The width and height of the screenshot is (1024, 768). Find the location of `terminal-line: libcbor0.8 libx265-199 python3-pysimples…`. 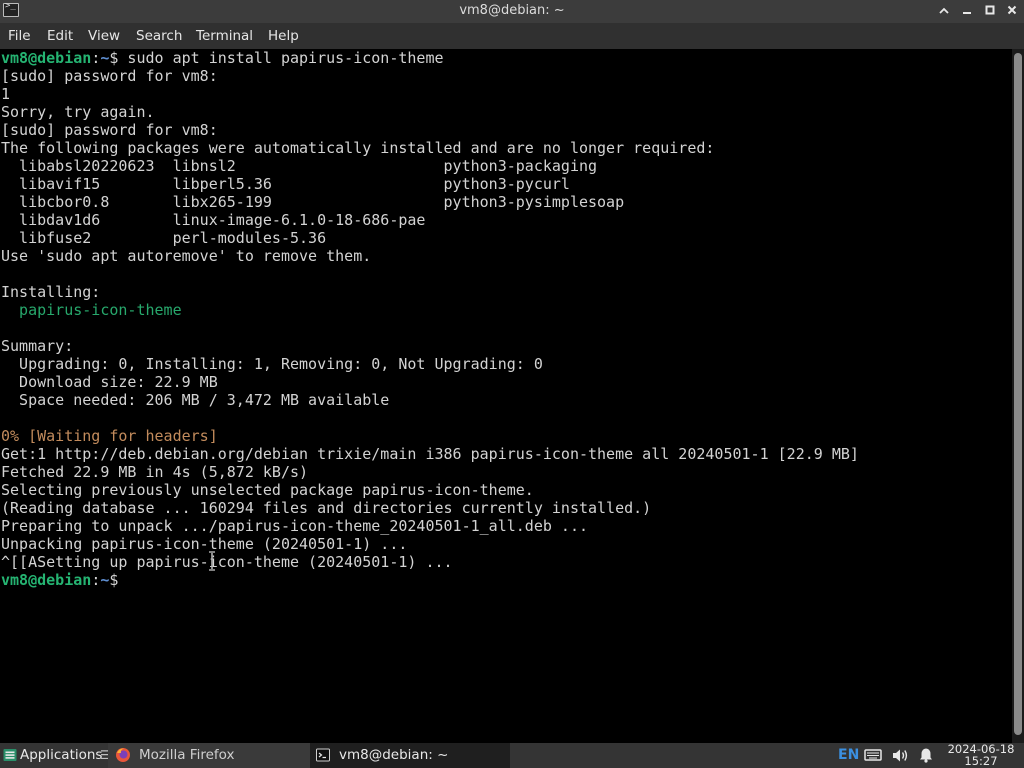

terminal-line: libcbor0.8 libx265-199 python3-pysimples… is located at coordinates (313, 202).